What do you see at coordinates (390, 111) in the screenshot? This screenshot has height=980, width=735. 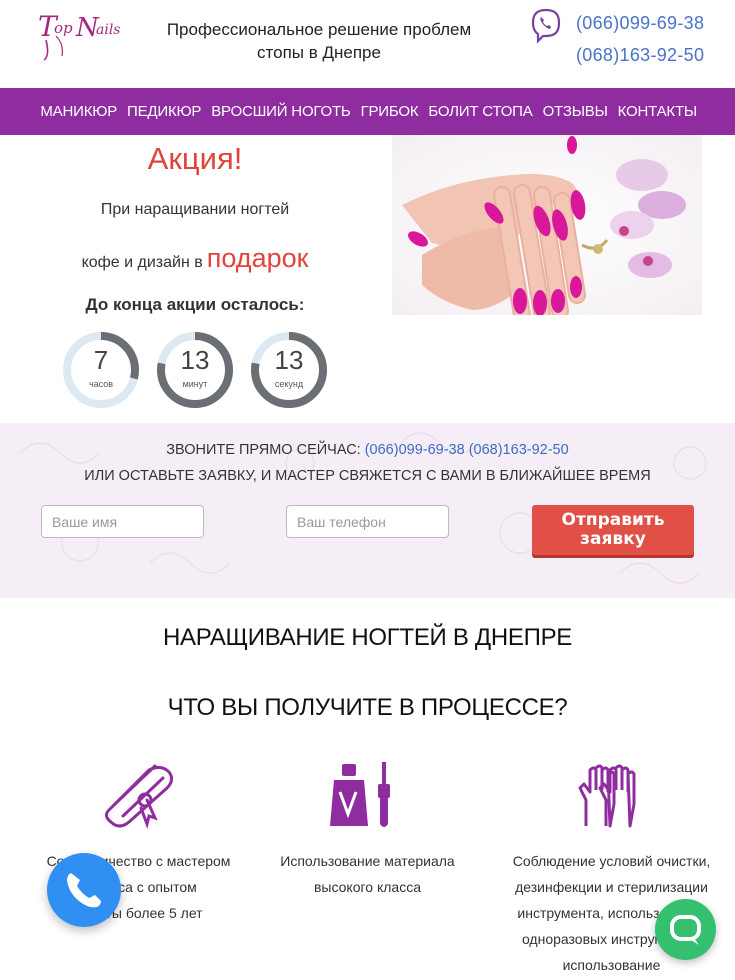 I see `nav-item-fungus: ГРИБОК` at bounding box center [390, 111].